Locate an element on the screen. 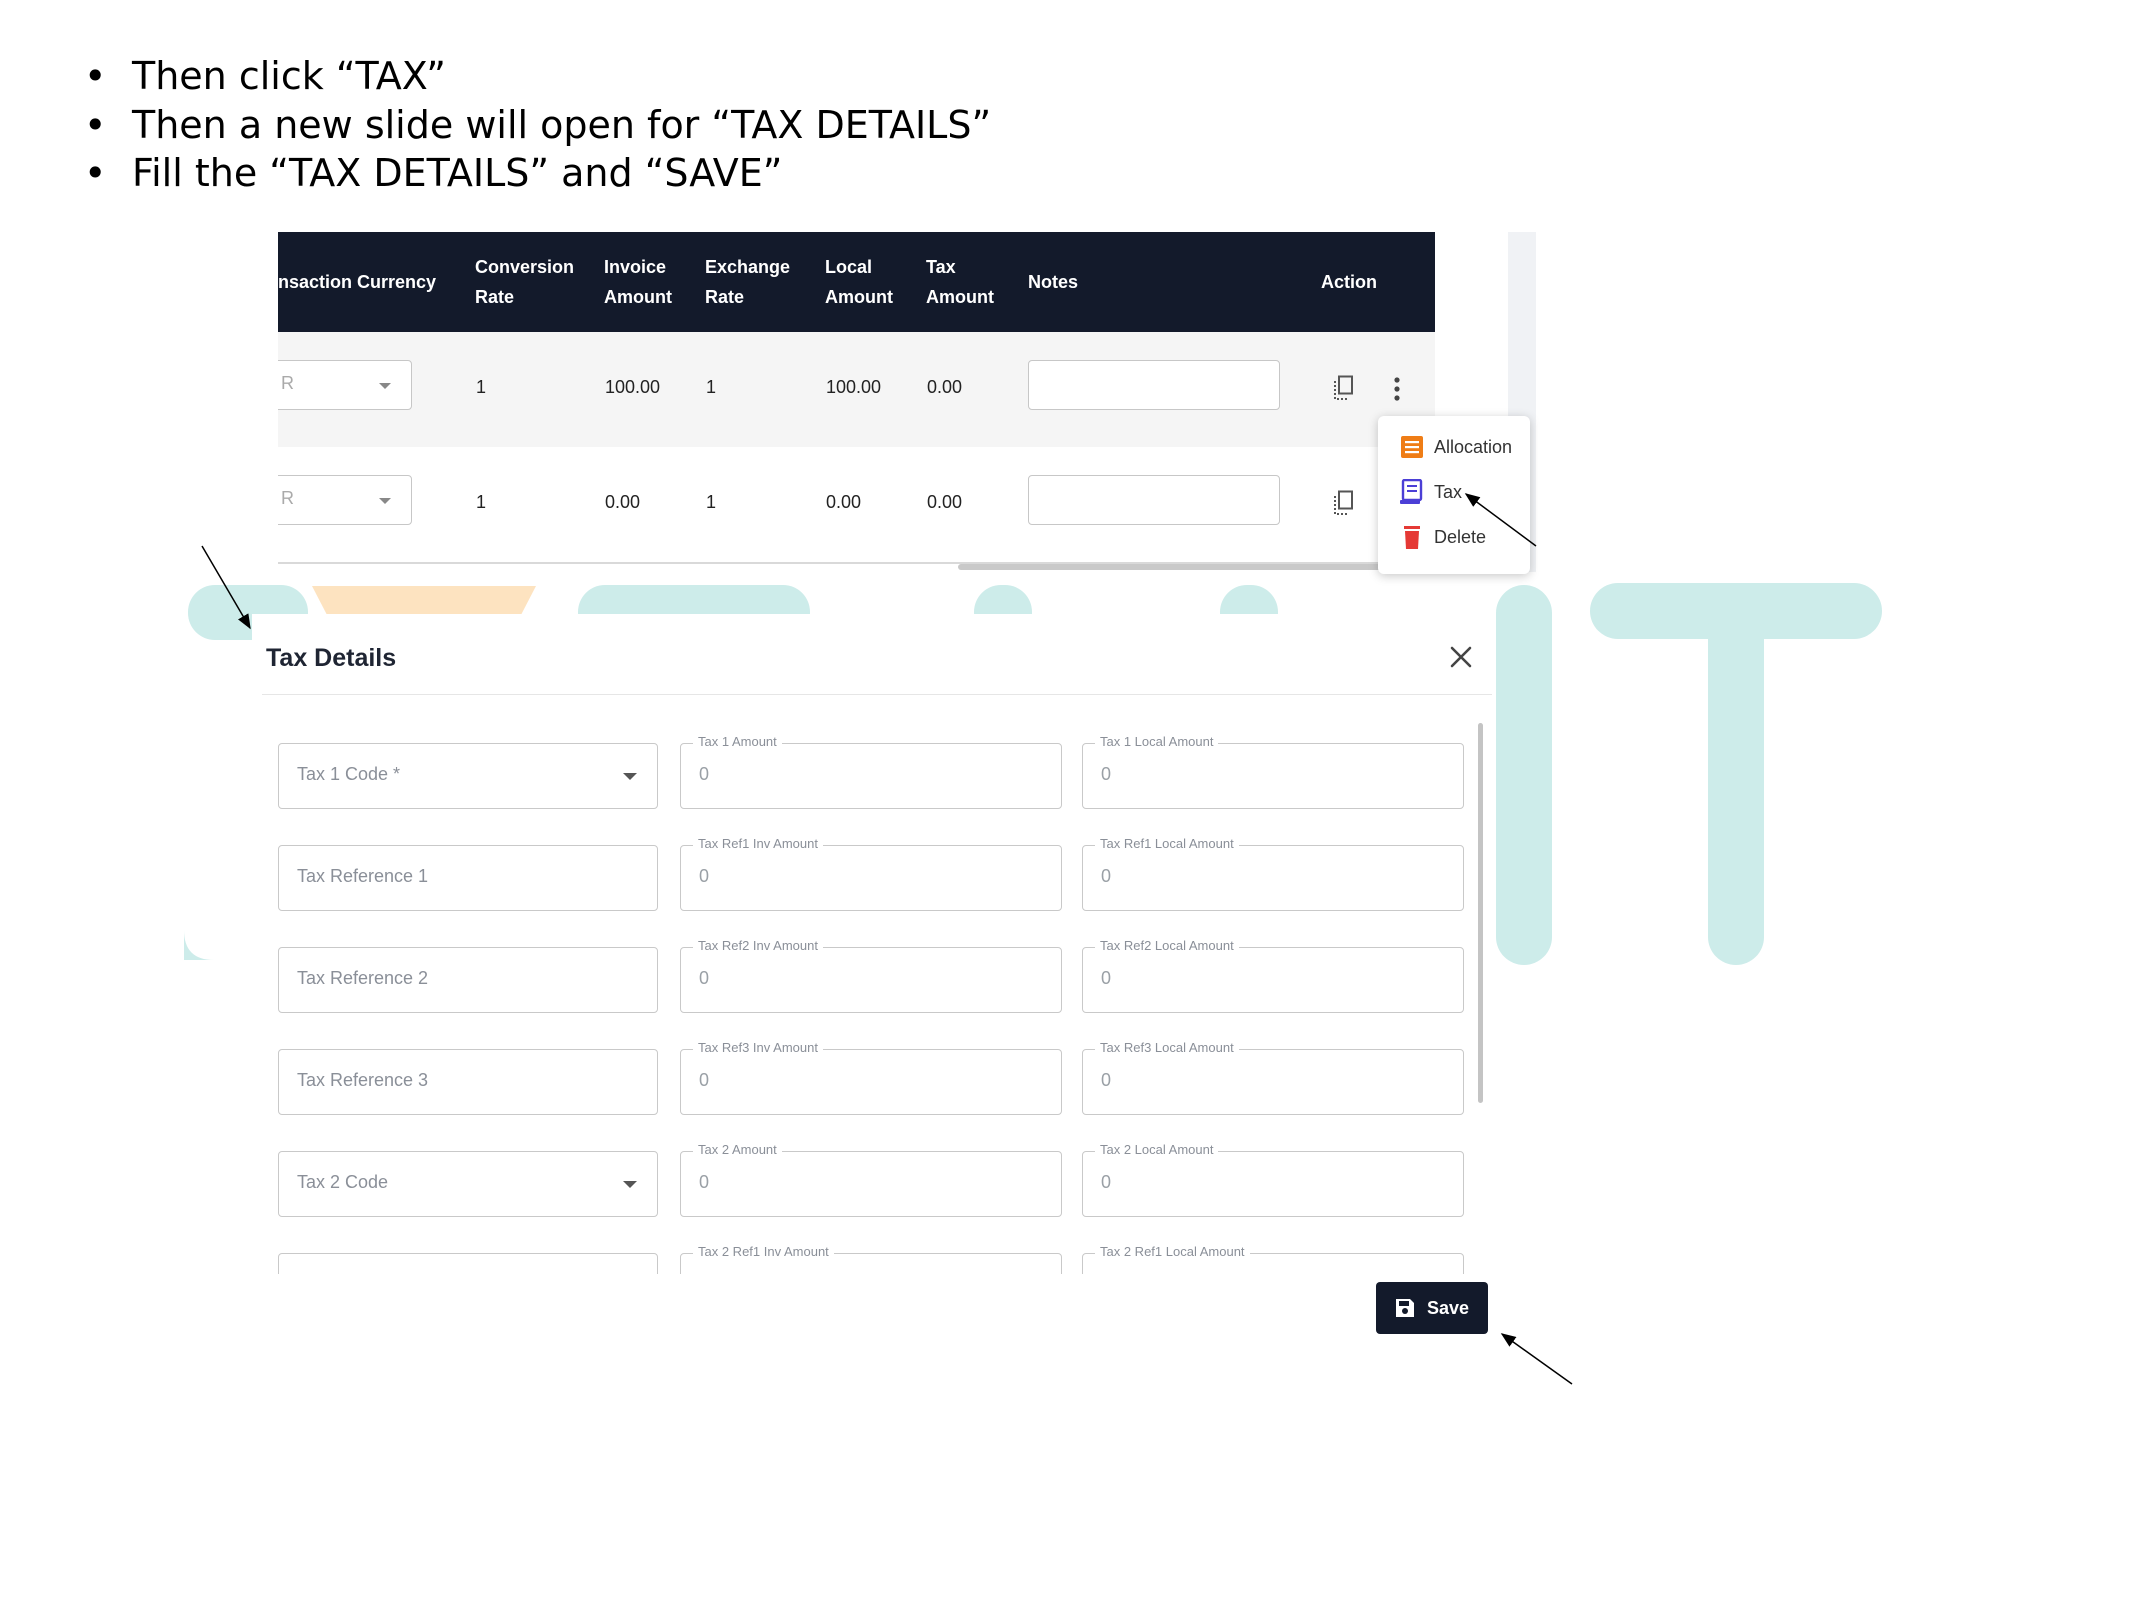  tax-2-amount-field: Tax 2 Amount 0 is located at coordinates (871, 1179).